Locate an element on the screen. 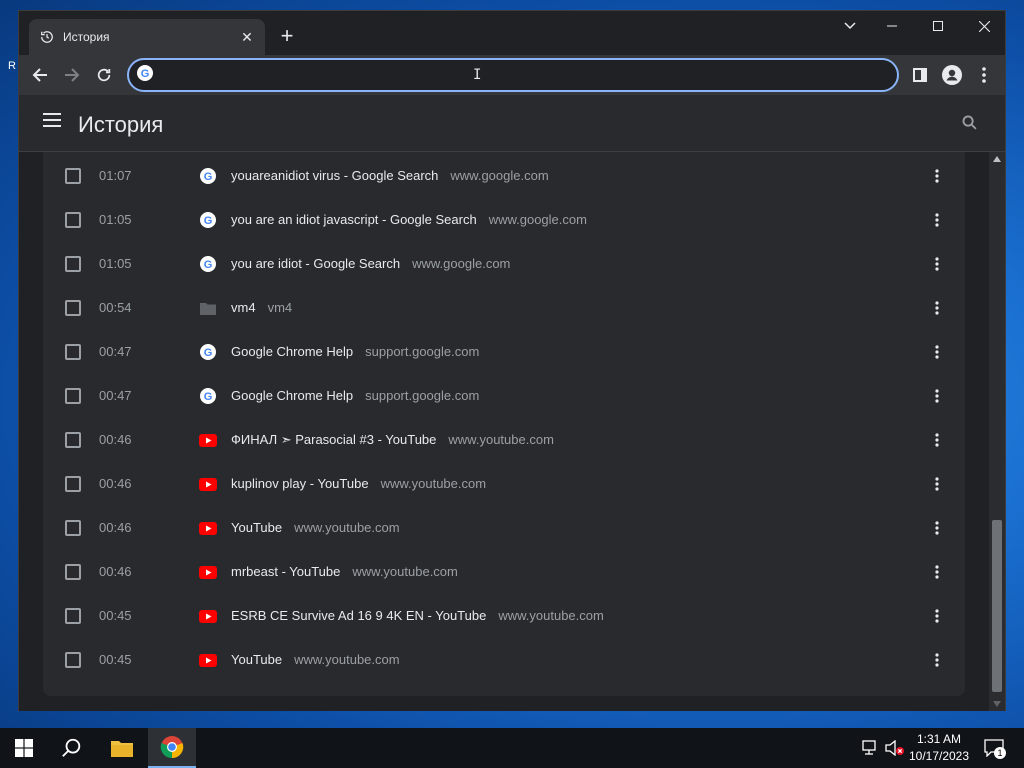 The image size is (1024, 768). network-icon is located at coordinates (871, 748).